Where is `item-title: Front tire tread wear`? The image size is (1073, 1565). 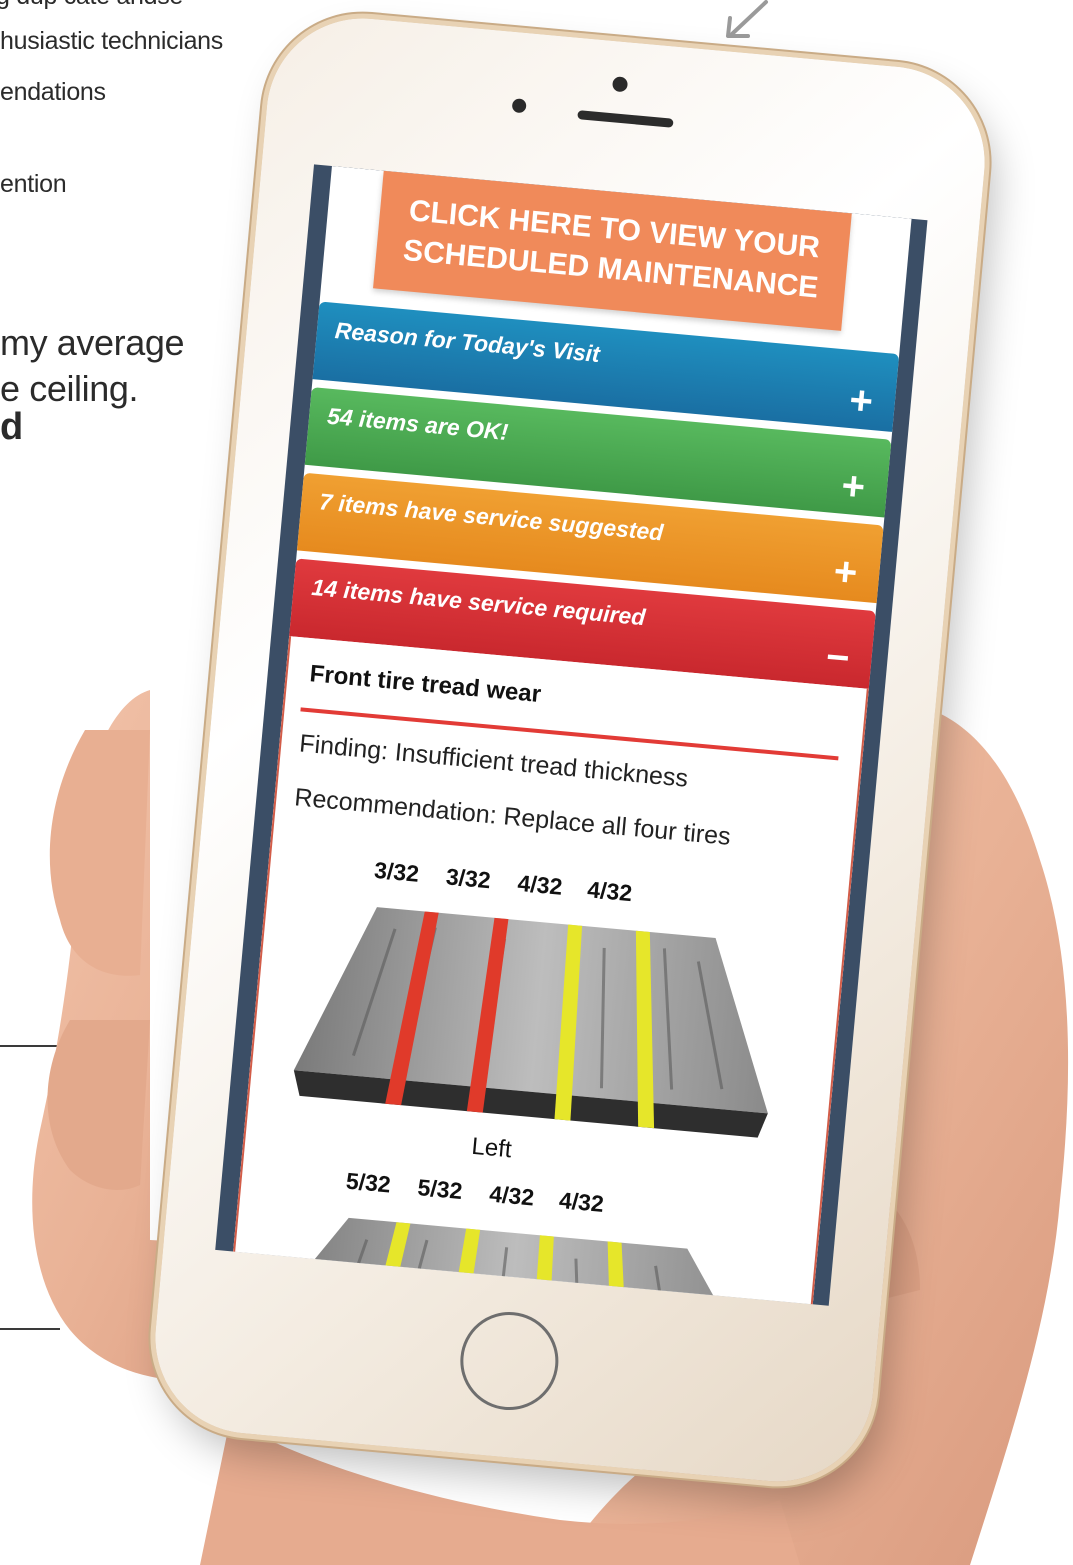 item-title: Front tire tread wear is located at coordinates (425, 684).